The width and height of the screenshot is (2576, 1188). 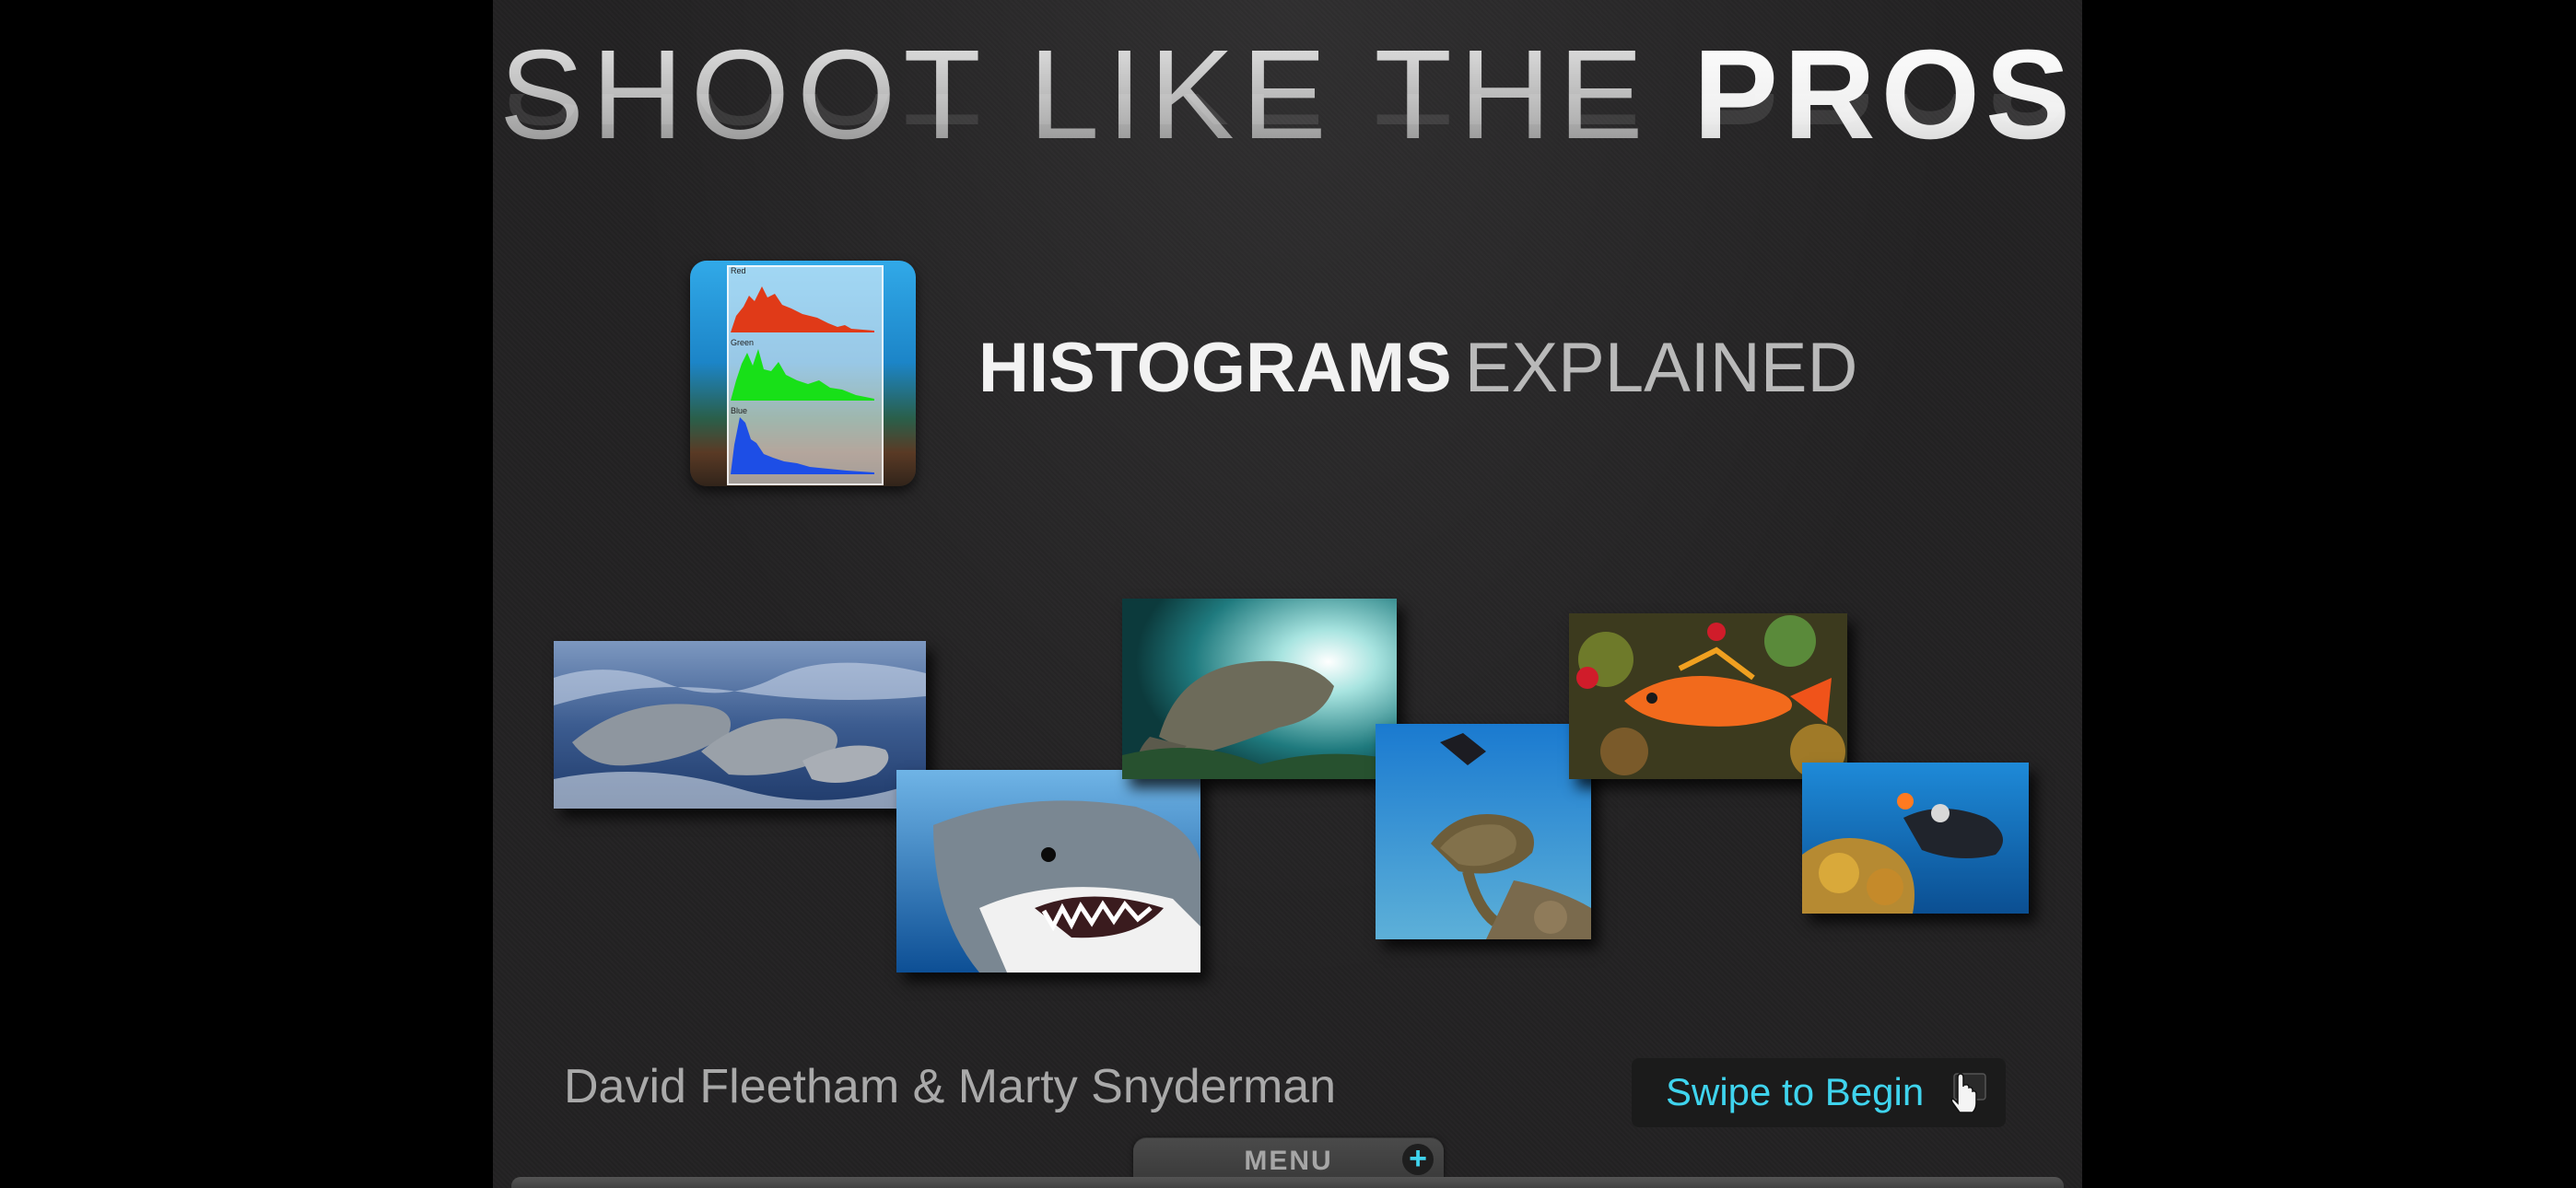 I want to click on histogram-label-blue: Blue, so click(x=739, y=410).